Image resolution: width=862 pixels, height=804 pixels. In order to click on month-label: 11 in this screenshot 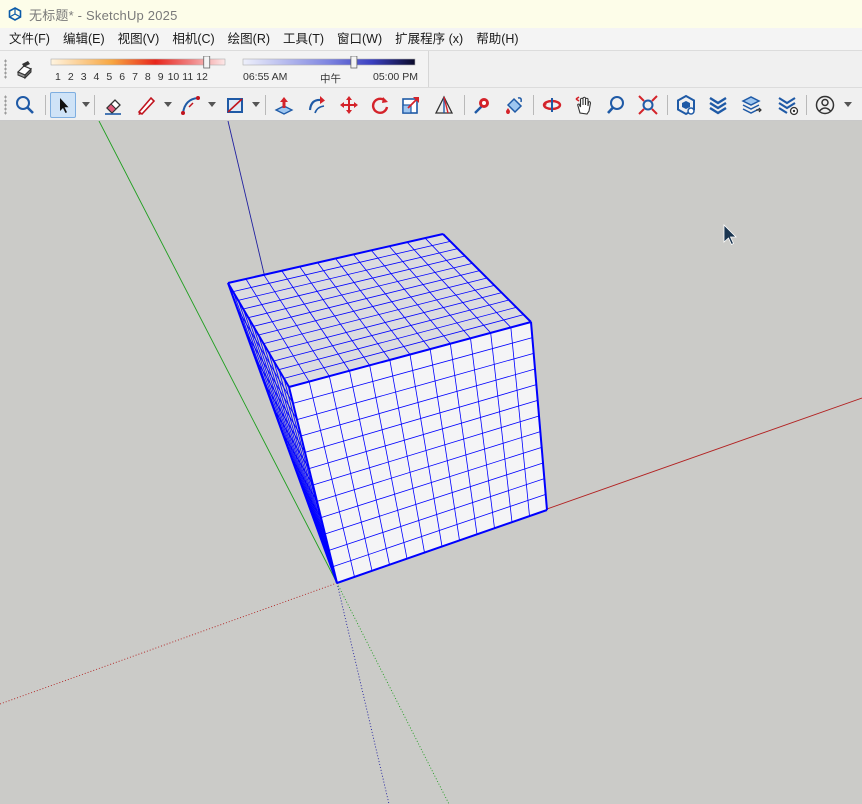, I will do `click(188, 77)`.